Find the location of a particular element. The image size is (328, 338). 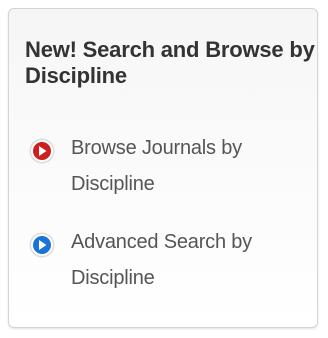

red-circle-arrow-icon is located at coordinates (42, 151).